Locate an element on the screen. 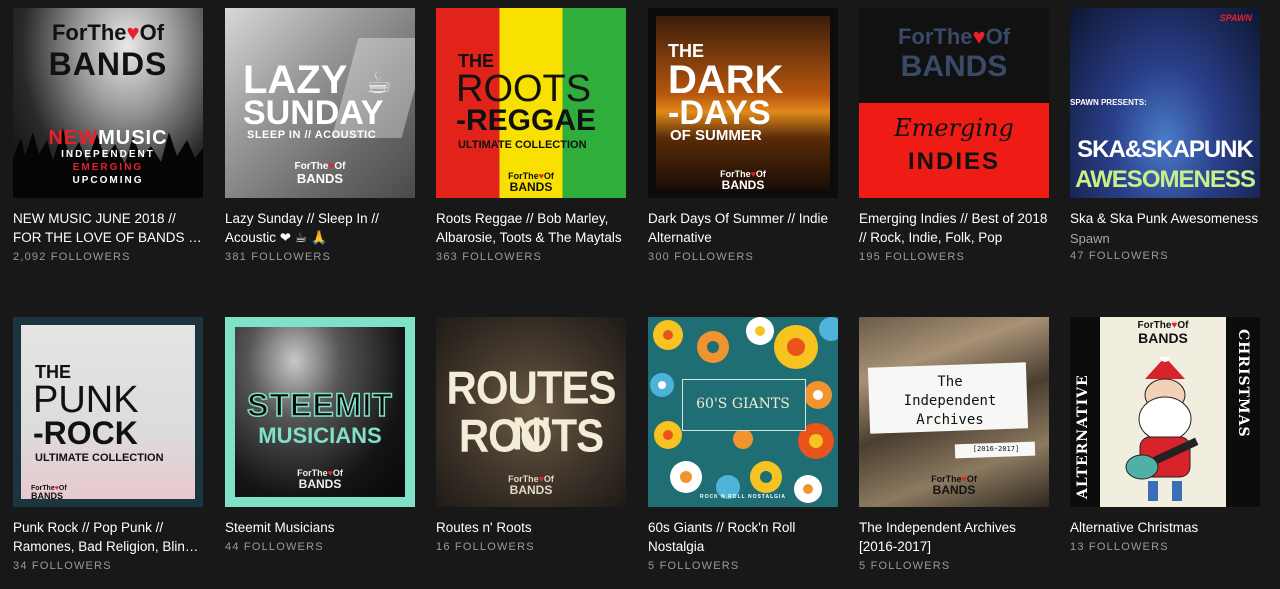 The width and height of the screenshot is (1280, 589). cover-line: AWESOMENESS is located at coordinates (1165, 179).